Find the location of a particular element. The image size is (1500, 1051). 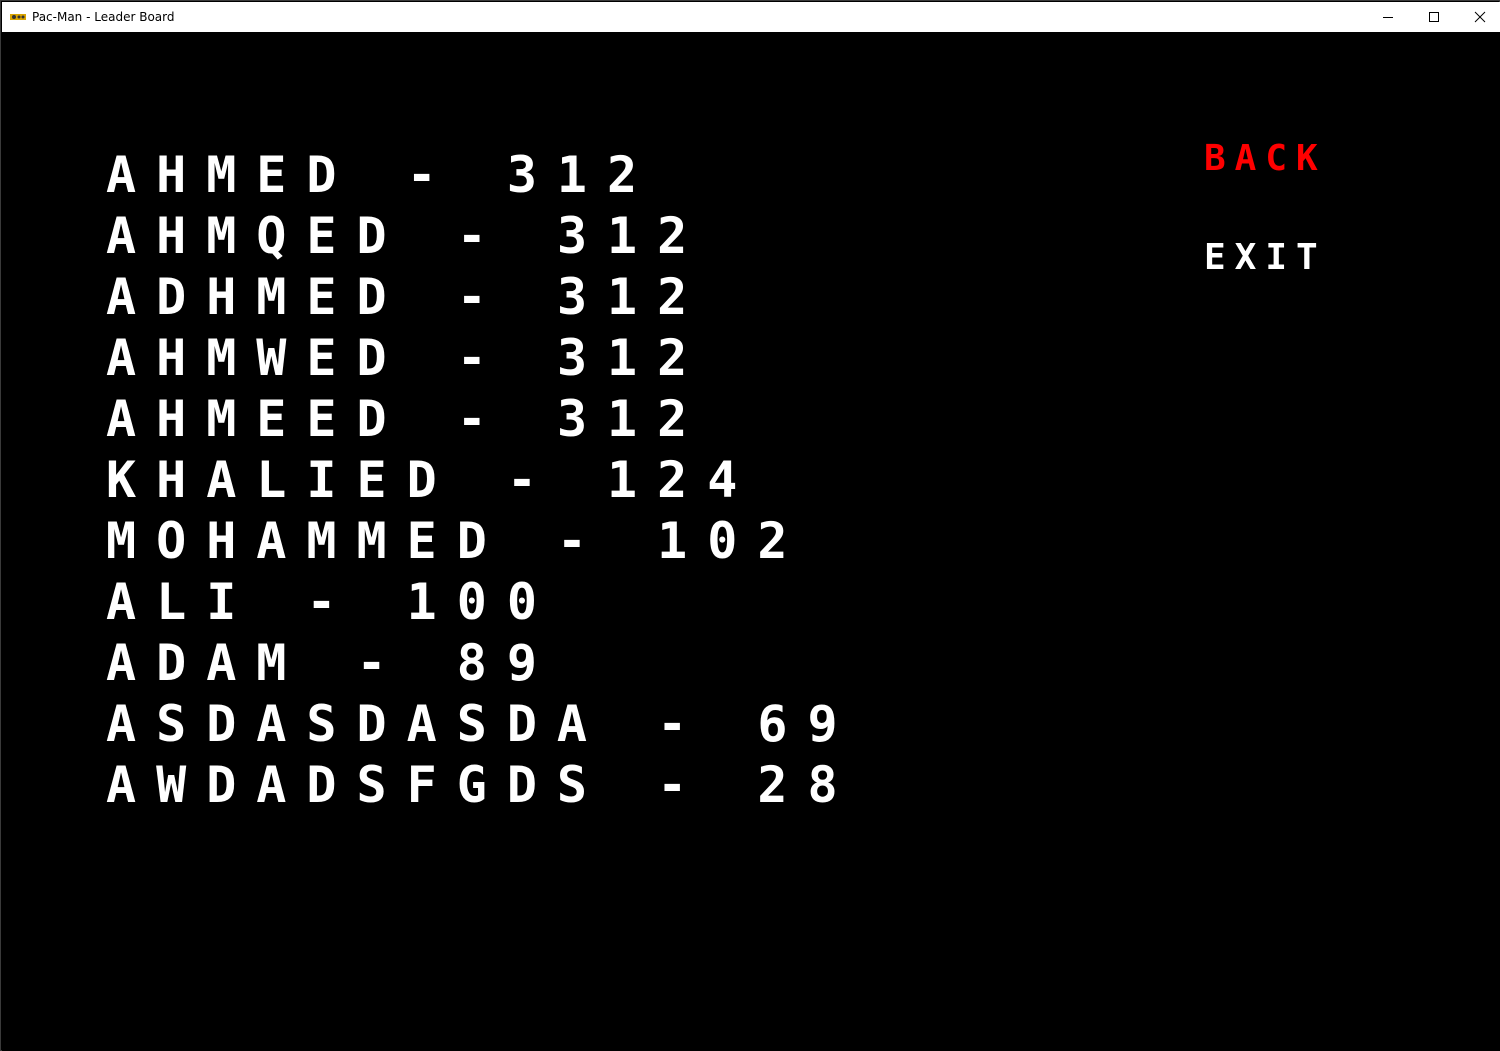

minimize-icon is located at coordinates (1388, 17).